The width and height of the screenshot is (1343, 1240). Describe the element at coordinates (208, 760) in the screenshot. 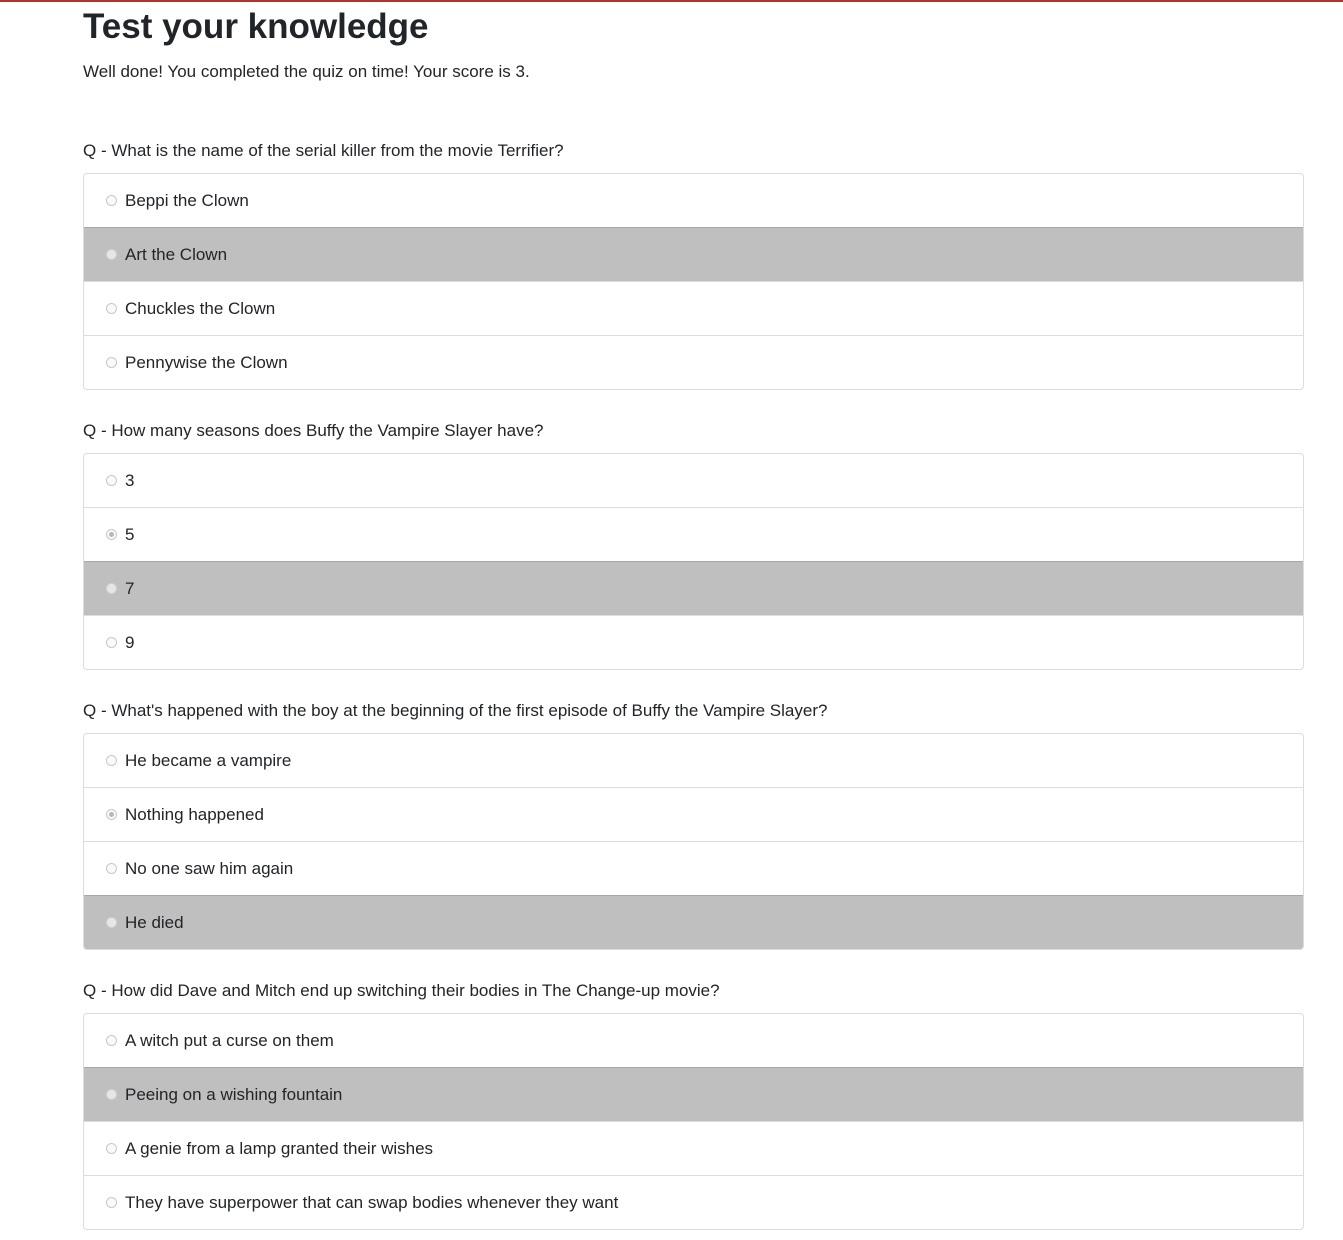

I see `answer-label: He became a vampire` at that location.